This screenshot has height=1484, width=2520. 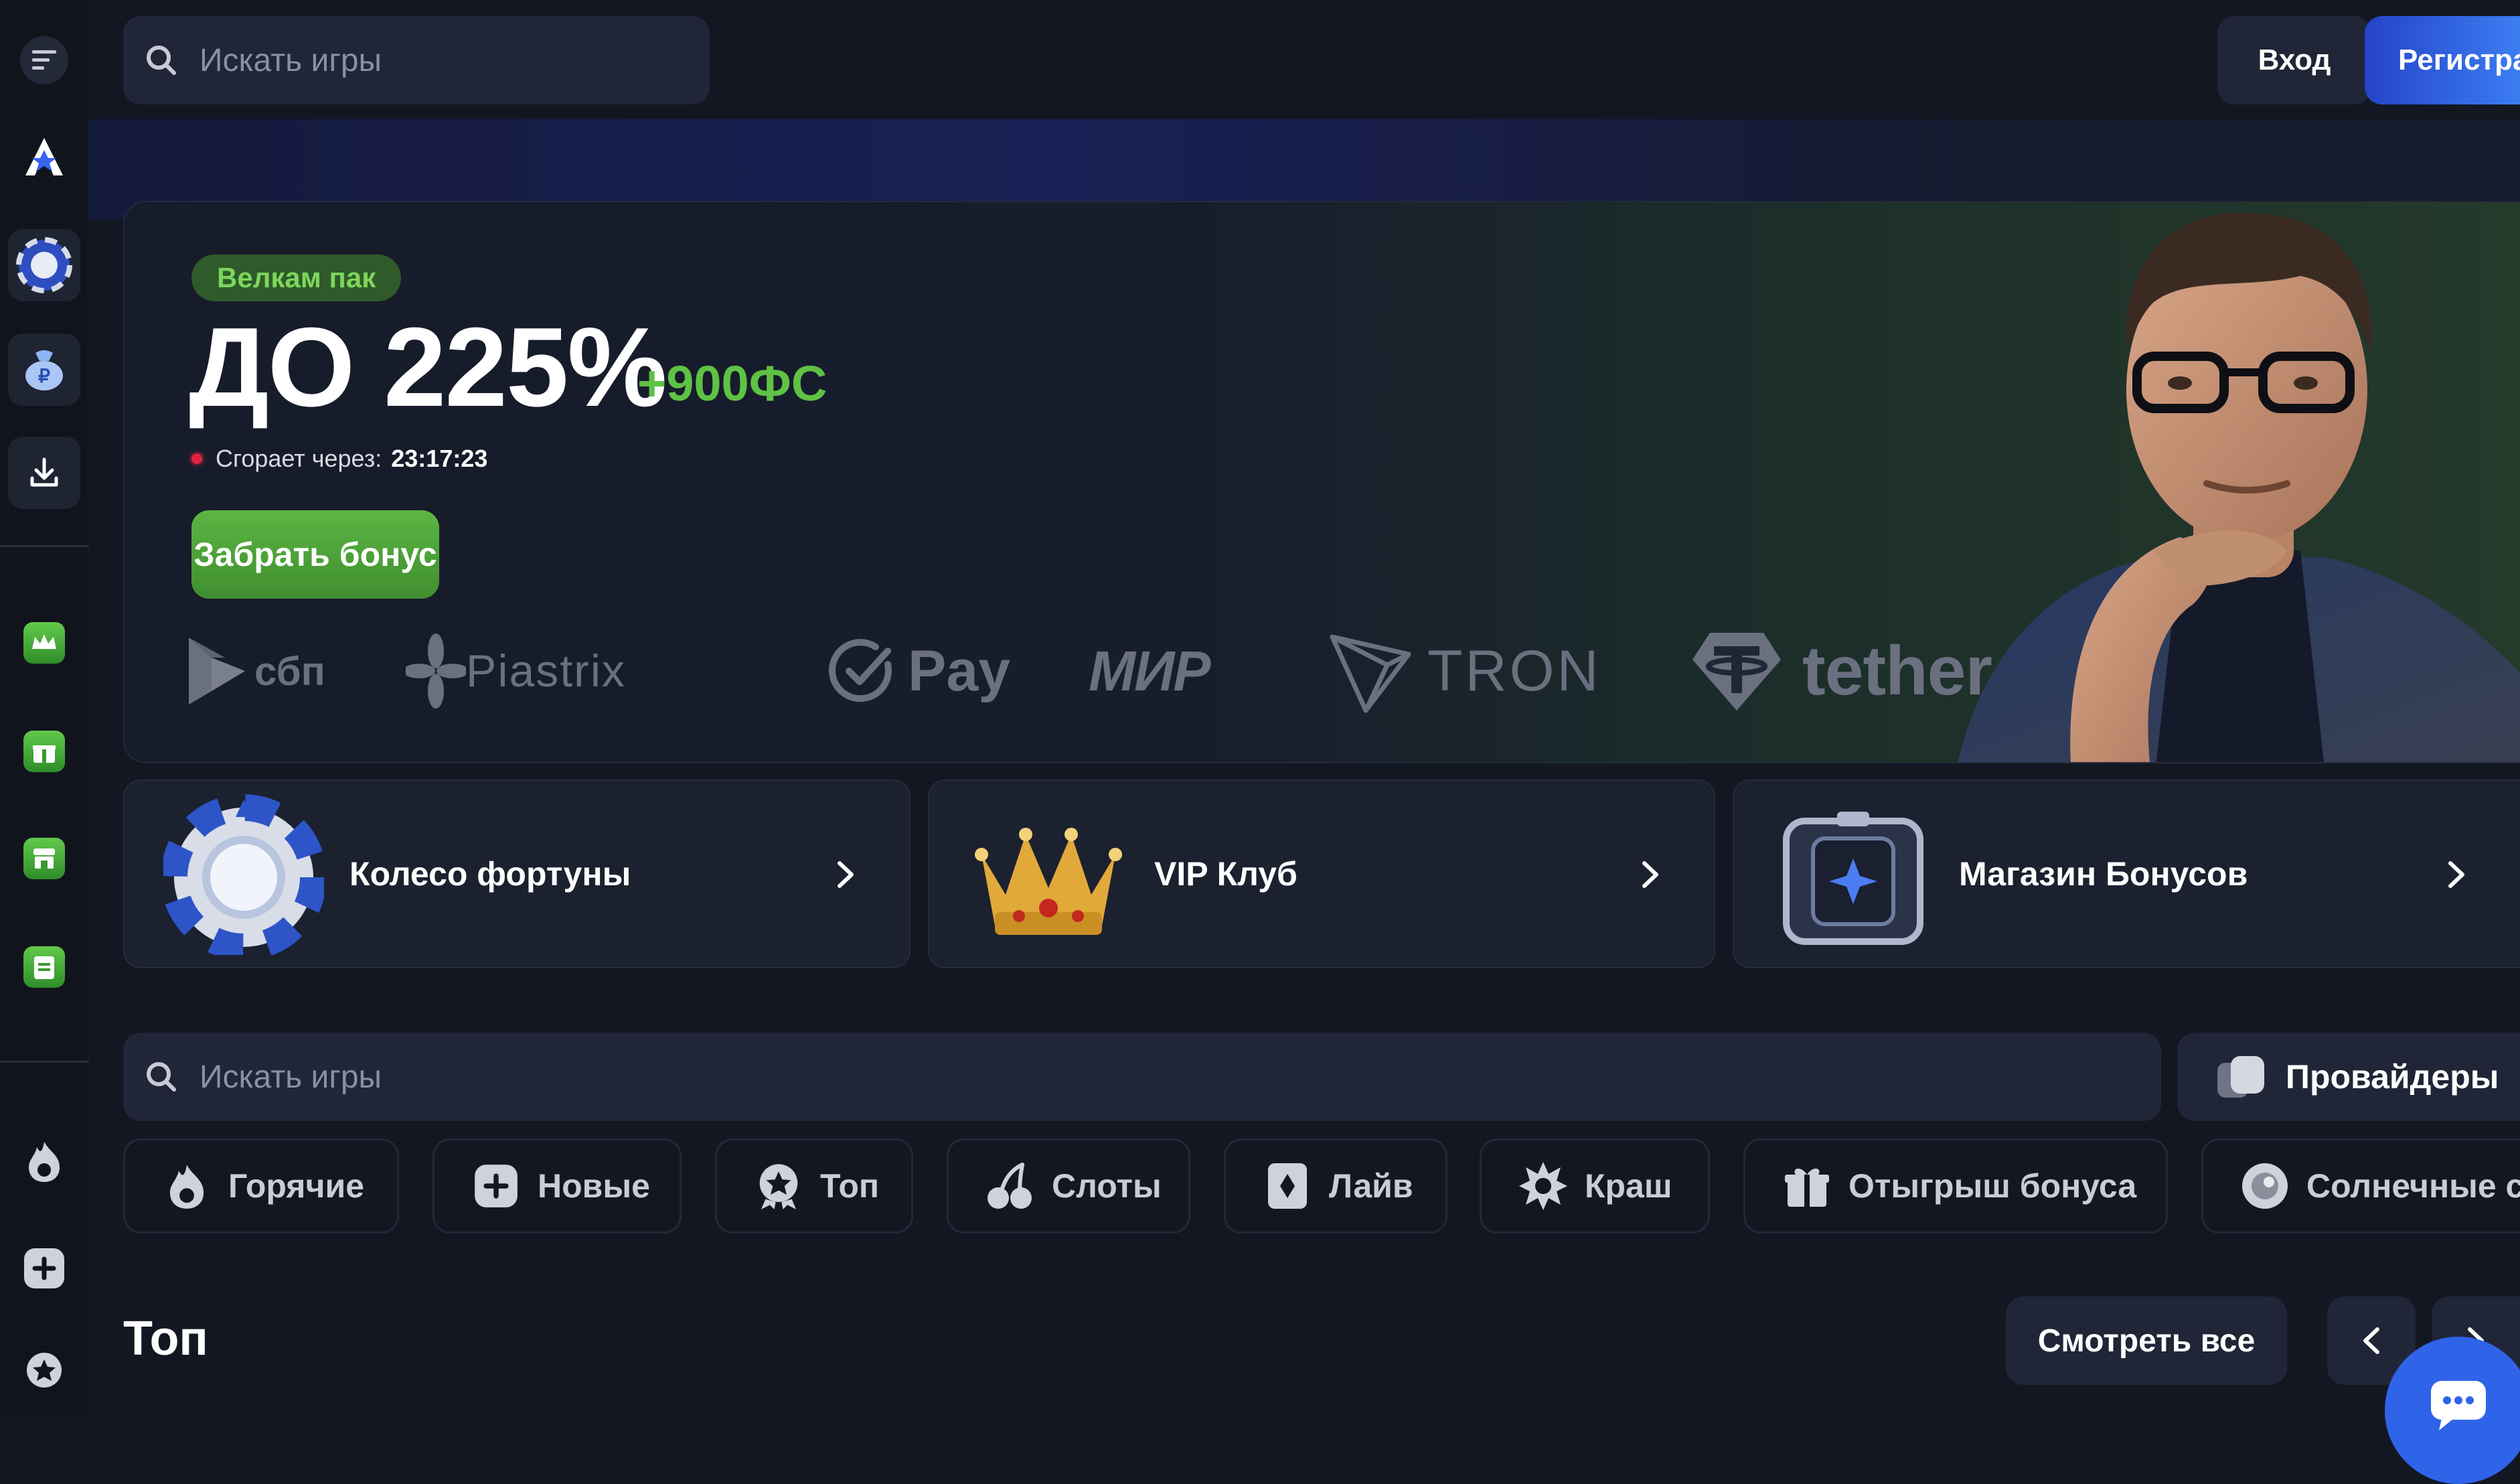 I want to click on sidebar: ₽, so click(x=44, y=709).